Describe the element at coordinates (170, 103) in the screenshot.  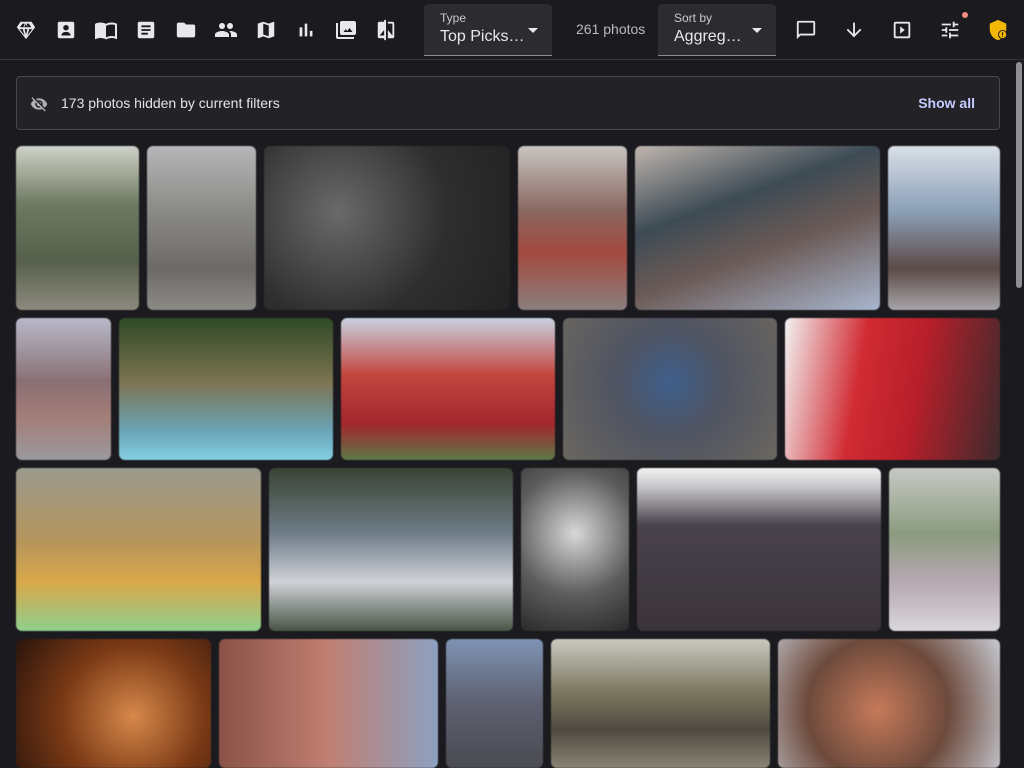
I see `hidden-photos-text: 173 photos hidden by current filters` at that location.